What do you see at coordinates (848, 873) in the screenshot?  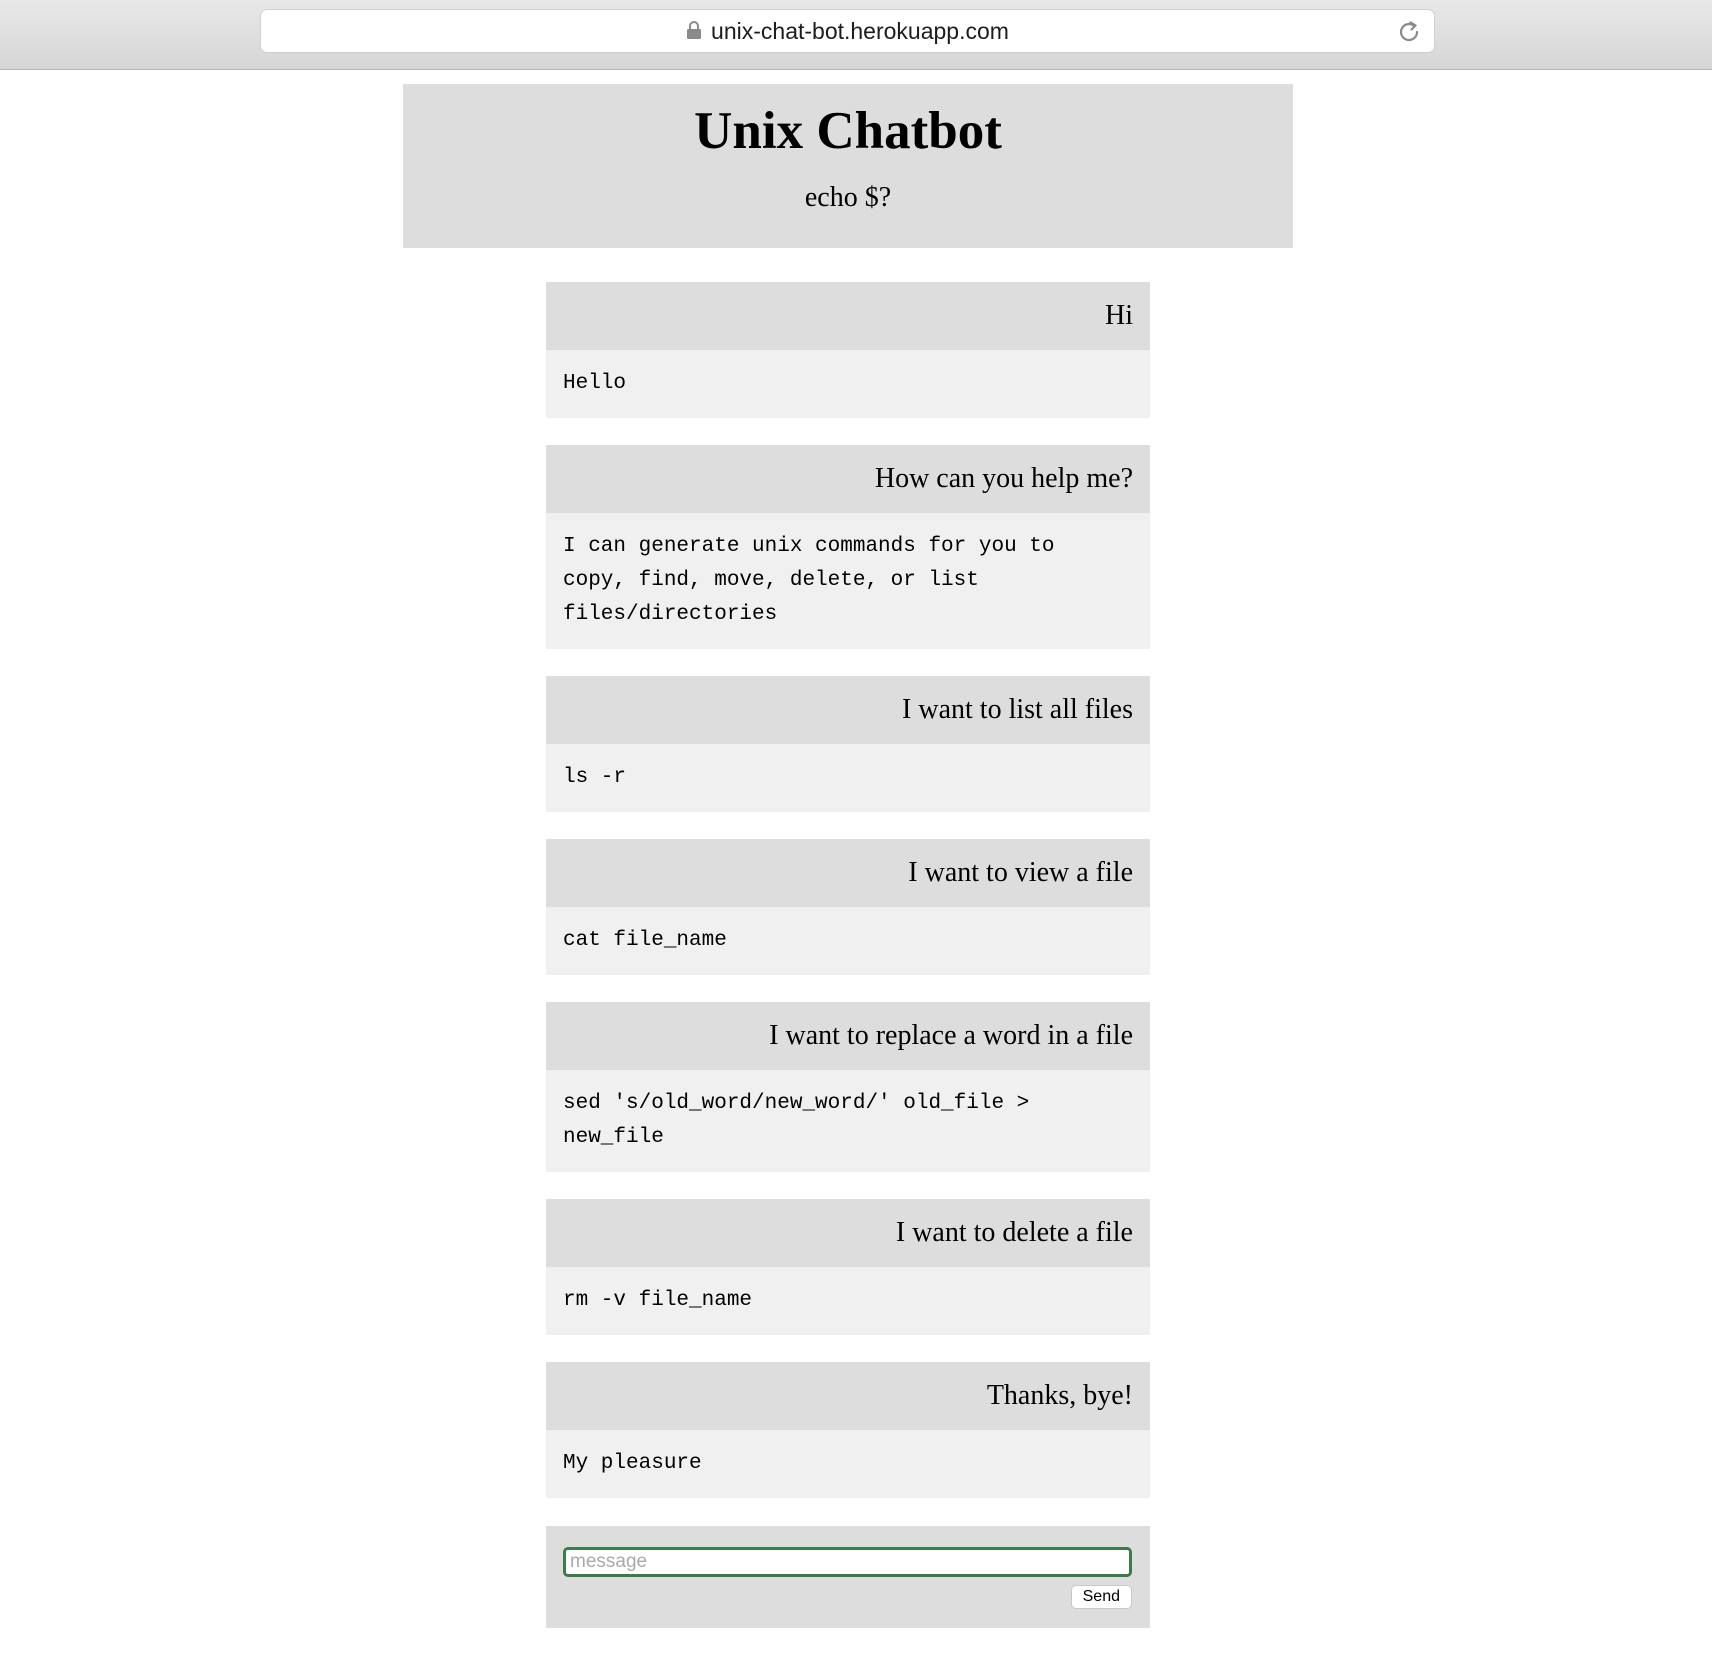 I see `user-message: I want to view a file` at bounding box center [848, 873].